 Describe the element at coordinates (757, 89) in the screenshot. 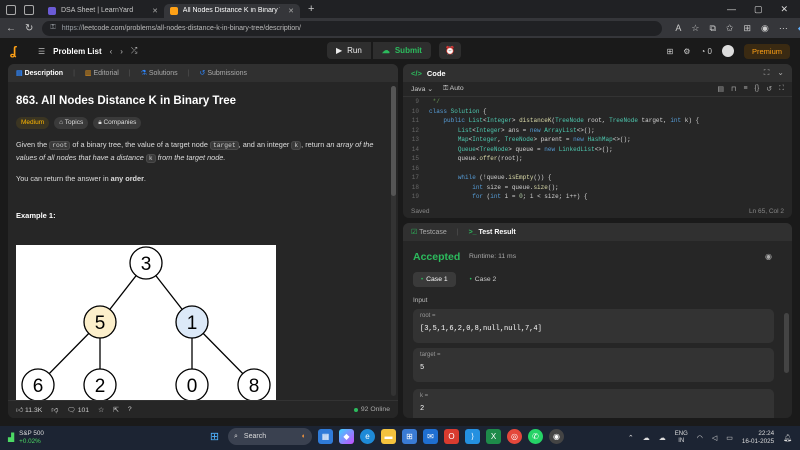

I see `braces-icon: {}` at that location.